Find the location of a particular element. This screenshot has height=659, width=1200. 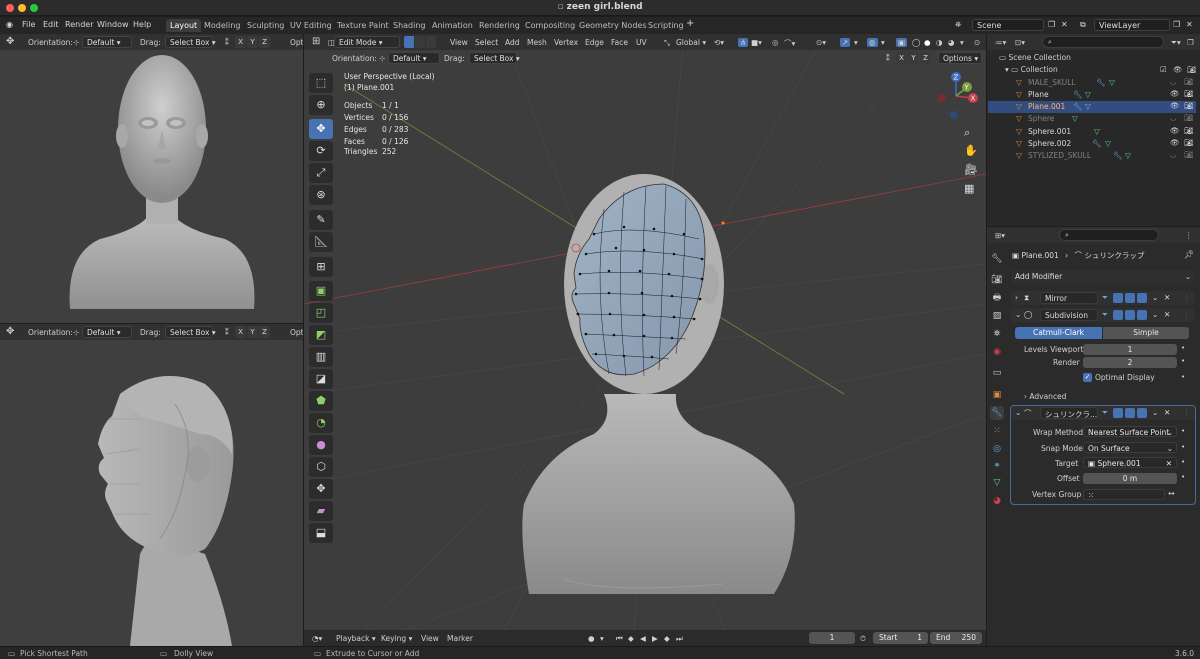

tab-geometry-nodes: Geometry Nodes is located at coordinates (612, 25).